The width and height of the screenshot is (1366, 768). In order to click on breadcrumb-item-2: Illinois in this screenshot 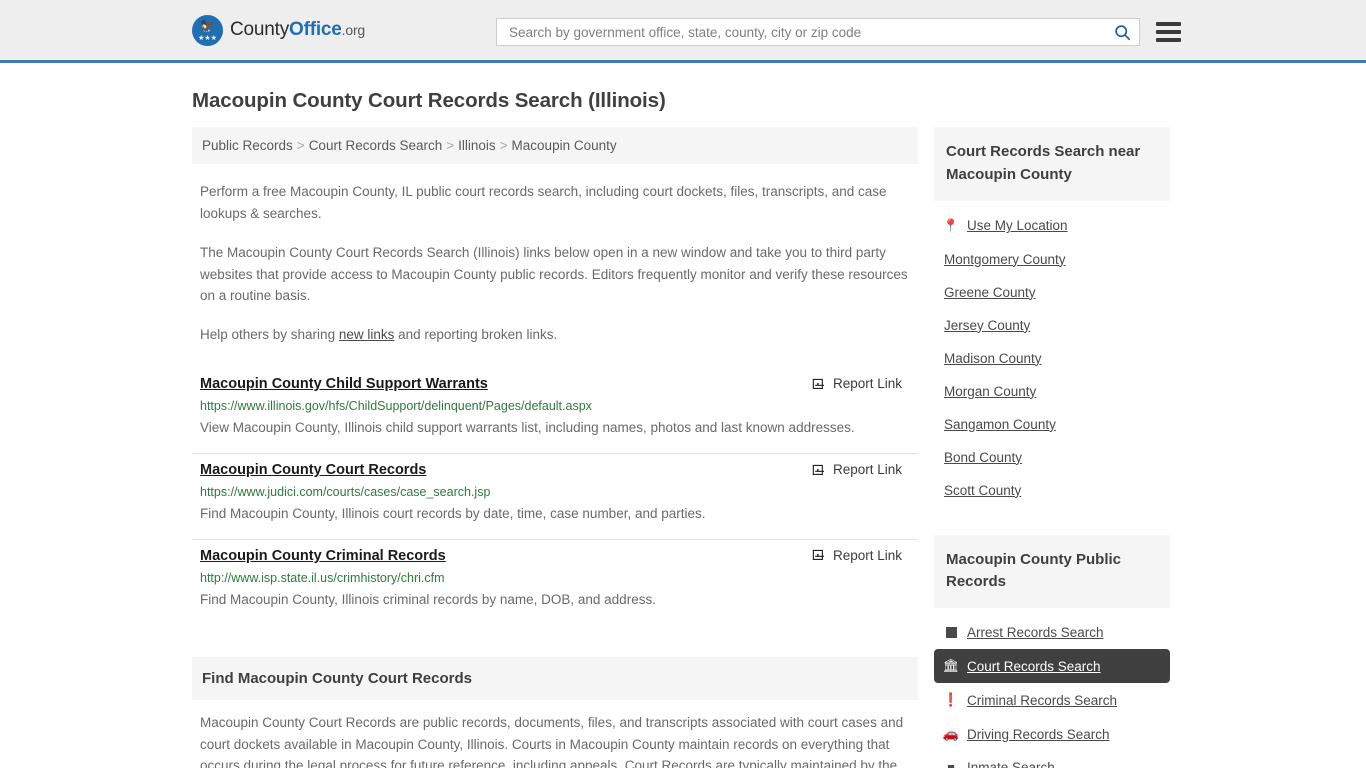, I will do `click(477, 145)`.